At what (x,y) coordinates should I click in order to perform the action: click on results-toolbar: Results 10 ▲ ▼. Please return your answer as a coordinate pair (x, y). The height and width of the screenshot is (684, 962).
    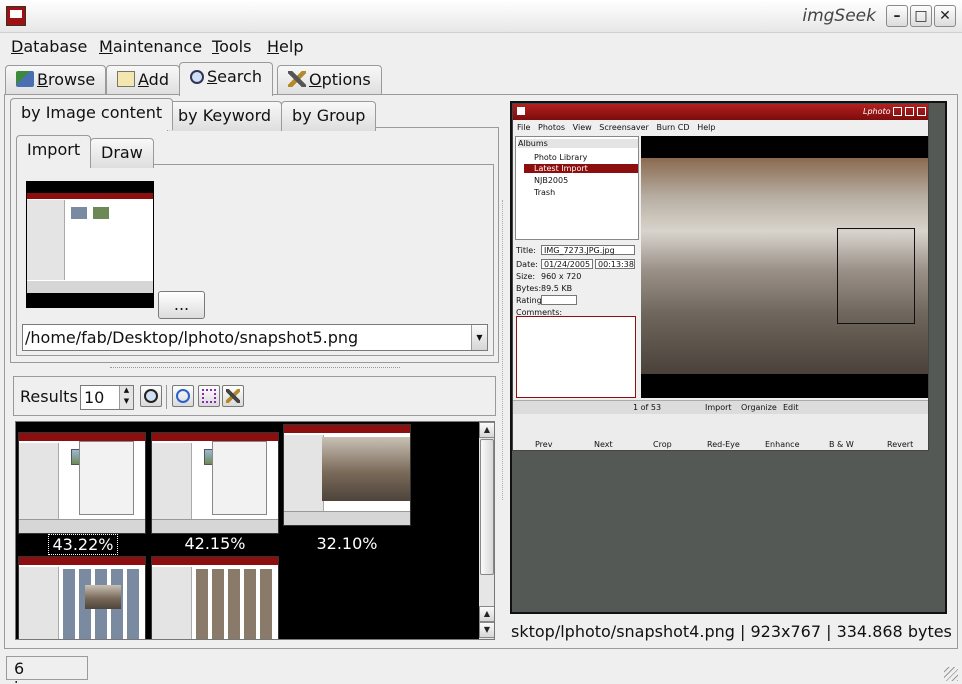
    Looking at the image, I should click on (254, 396).